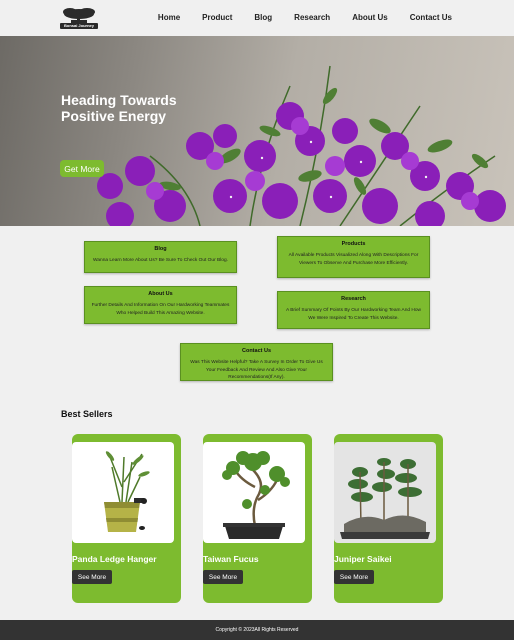  What do you see at coordinates (353, 244) in the screenshot?
I see `card-title: Products` at bounding box center [353, 244].